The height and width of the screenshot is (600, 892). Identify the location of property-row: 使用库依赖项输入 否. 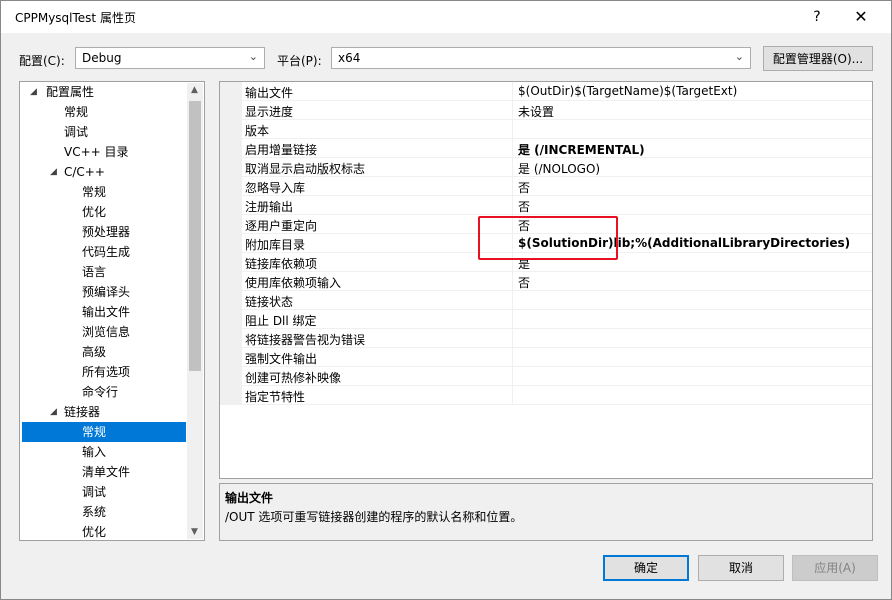
(557, 281).